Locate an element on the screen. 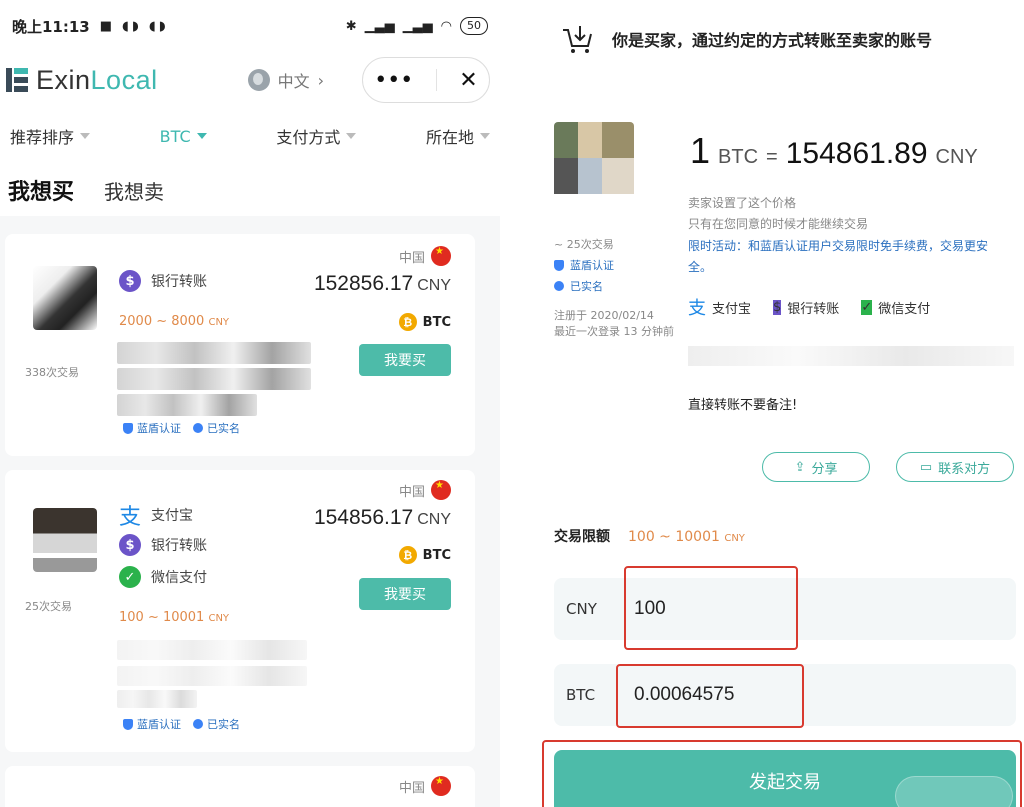 This screenshot has width=1024, height=807. promo-text: 限时活动：和蓝盾认证用户交易限时免手续费，交易更安全。 is located at coordinates (838, 256).